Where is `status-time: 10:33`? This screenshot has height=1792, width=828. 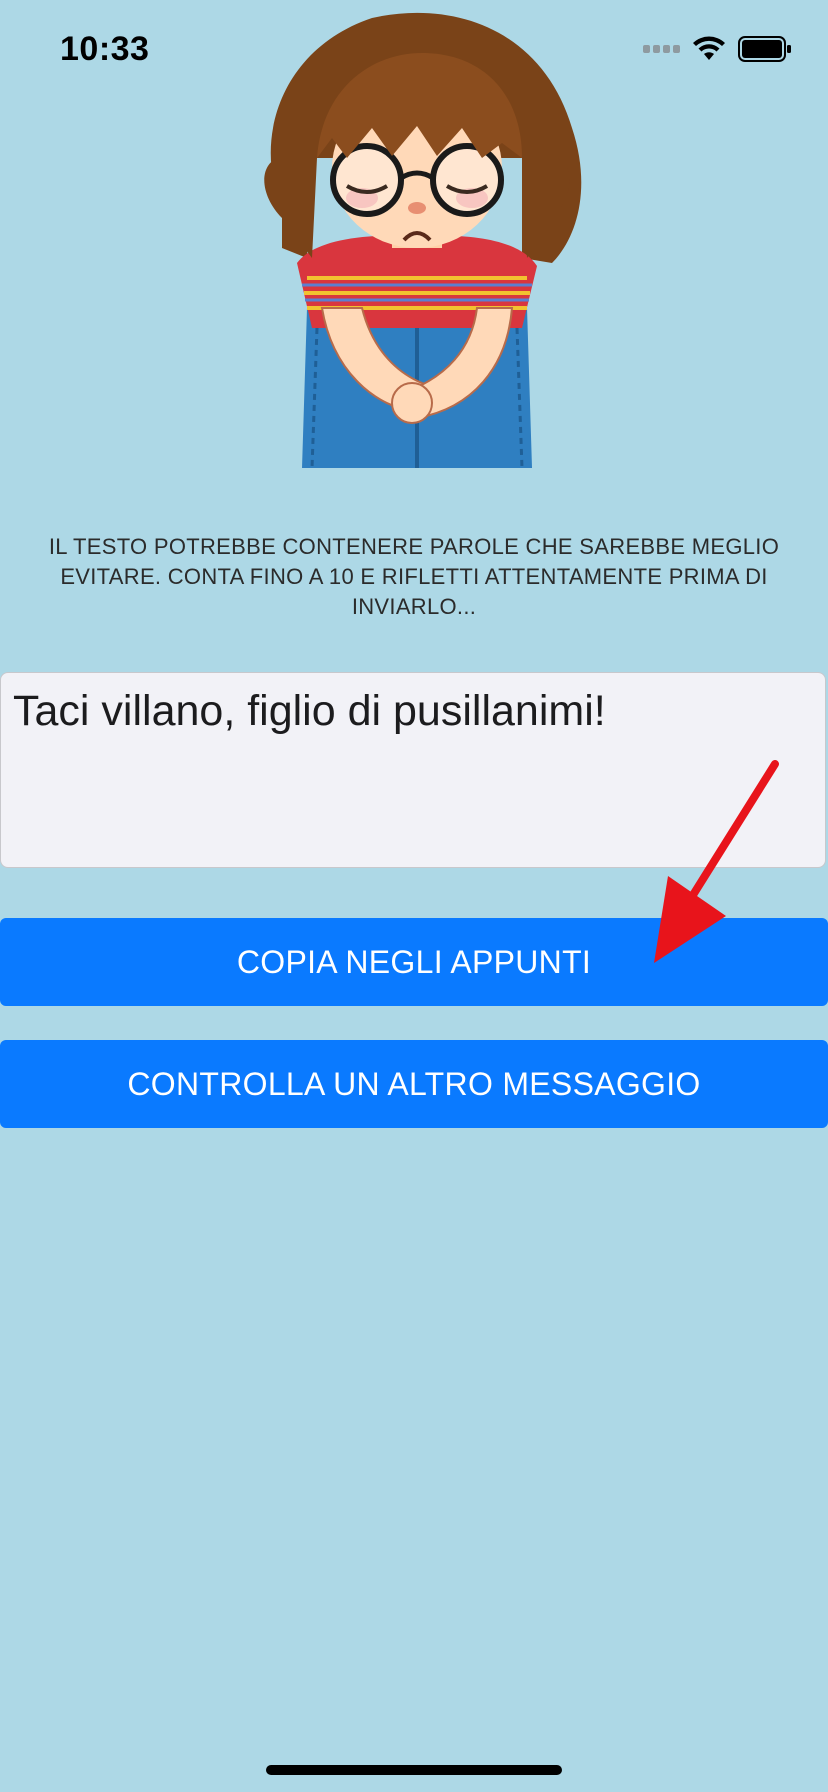 status-time: 10:33 is located at coordinates (105, 49).